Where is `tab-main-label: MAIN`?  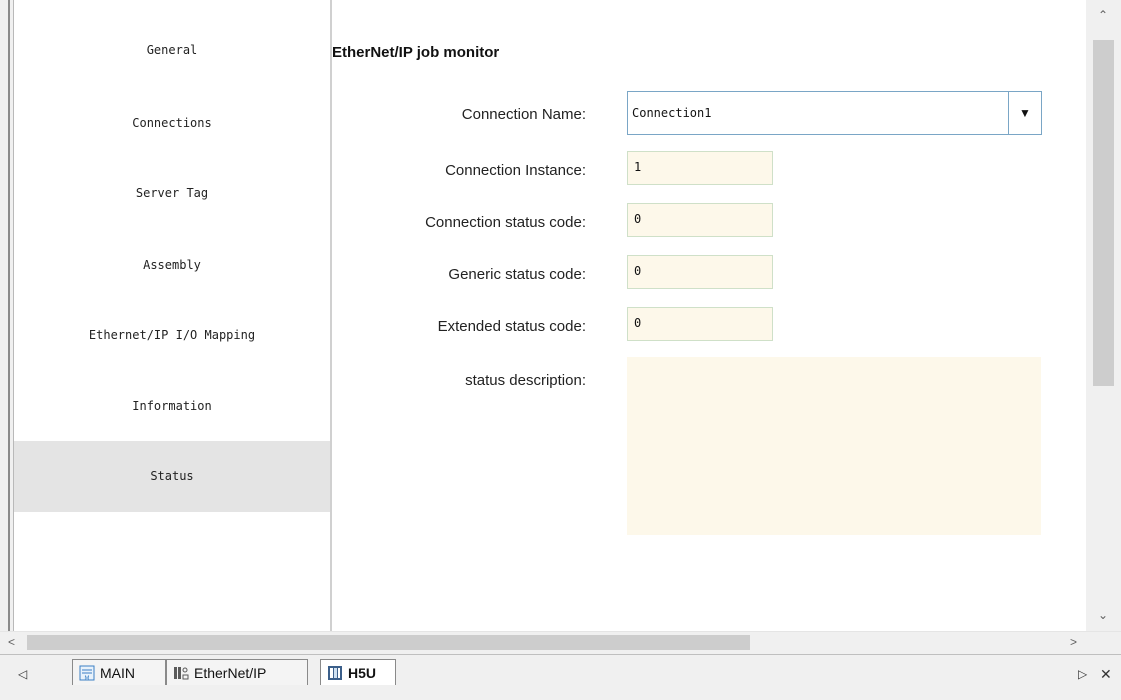
tab-main-label: MAIN is located at coordinates (117, 672).